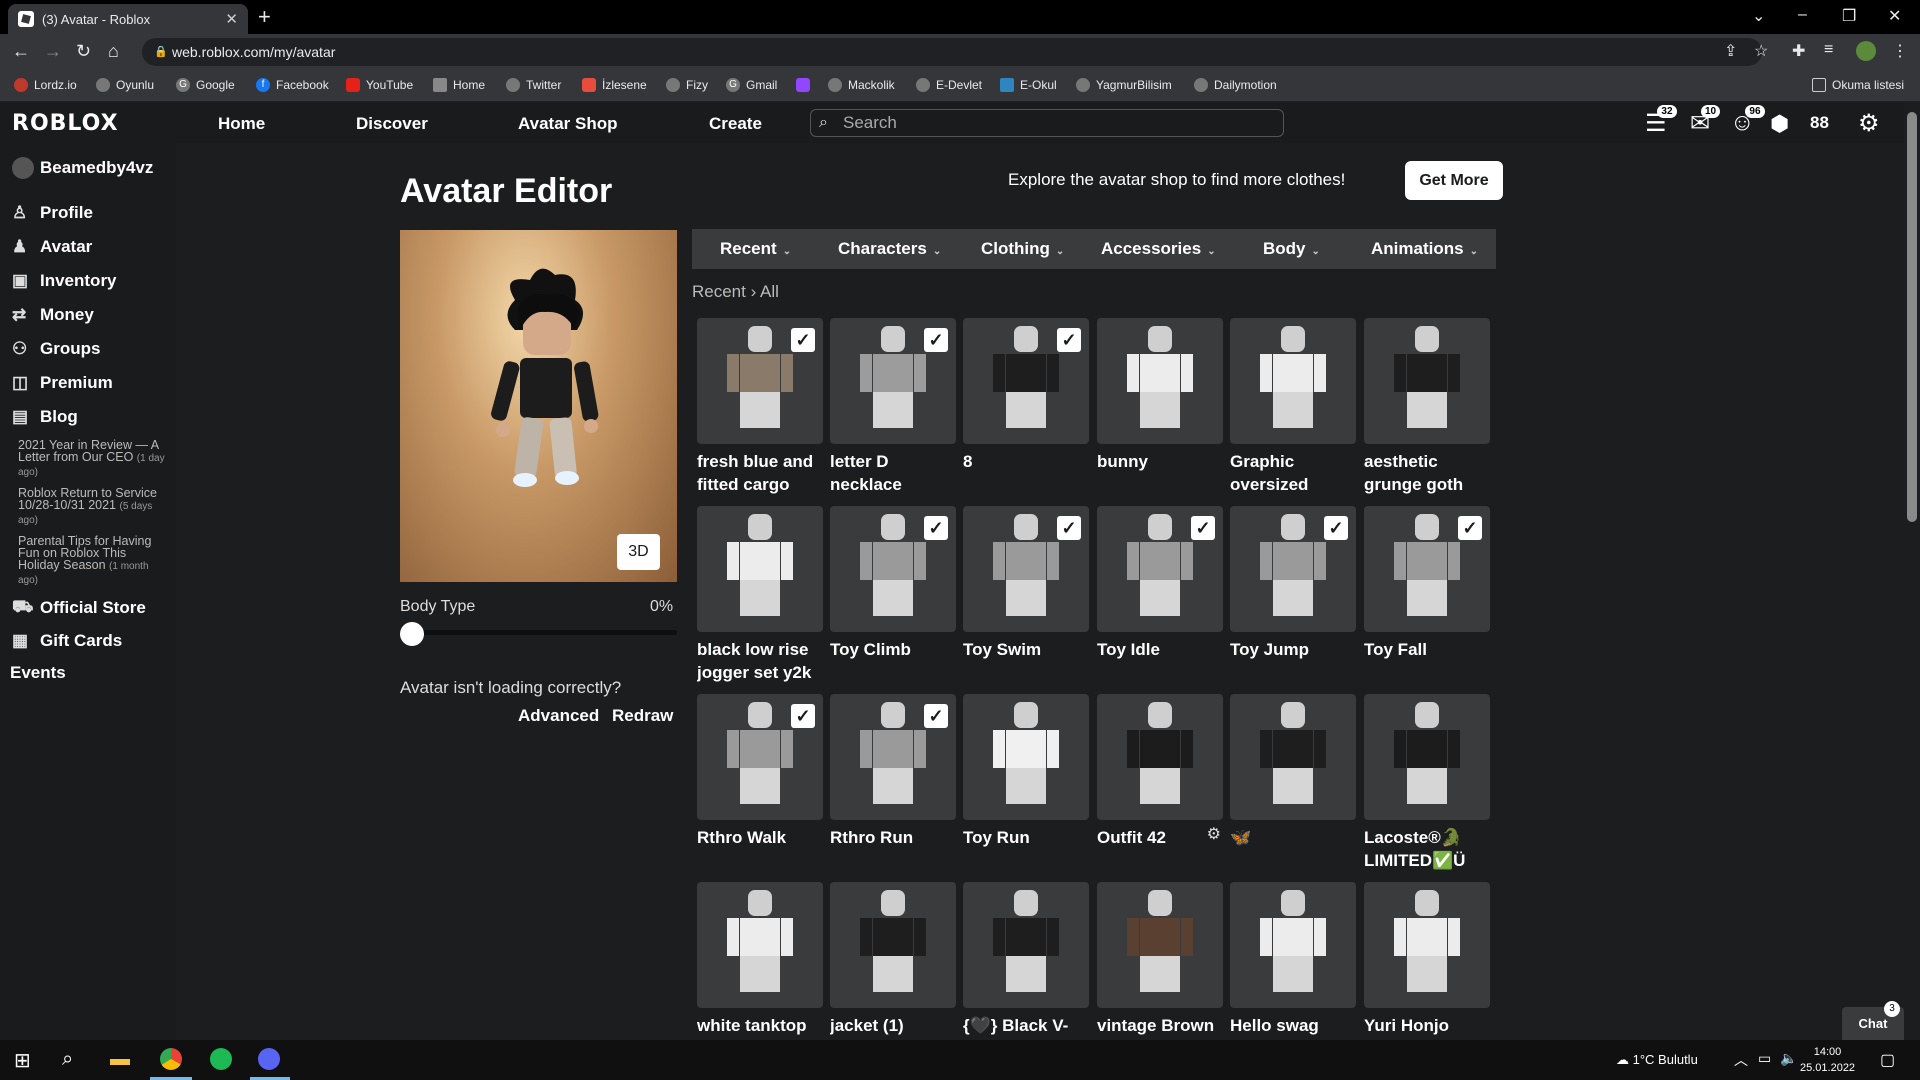 The image size is (1920, 1080). Describe the element at coordinates (893, 473) in the screenshot. I see `item-name: letter D necklace` at that location.